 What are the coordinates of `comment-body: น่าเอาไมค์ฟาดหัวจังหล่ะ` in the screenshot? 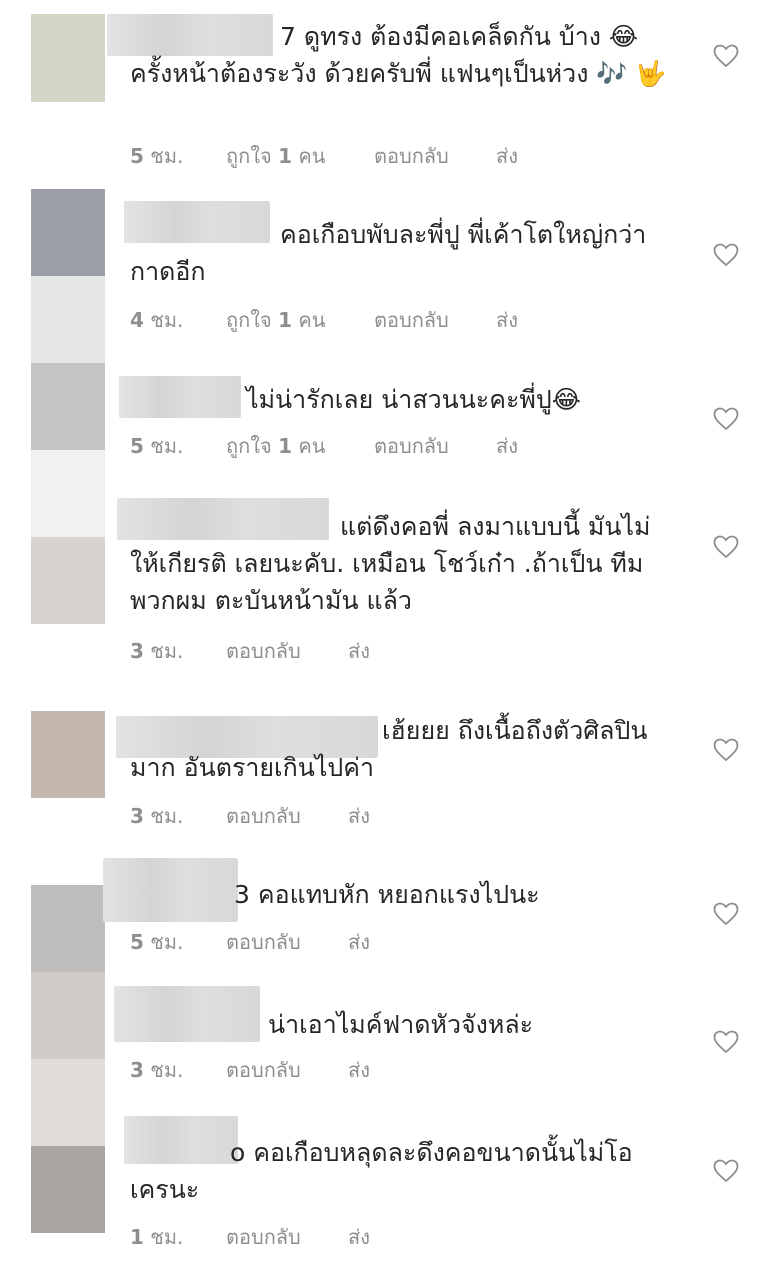 It's located at (401, 1024).